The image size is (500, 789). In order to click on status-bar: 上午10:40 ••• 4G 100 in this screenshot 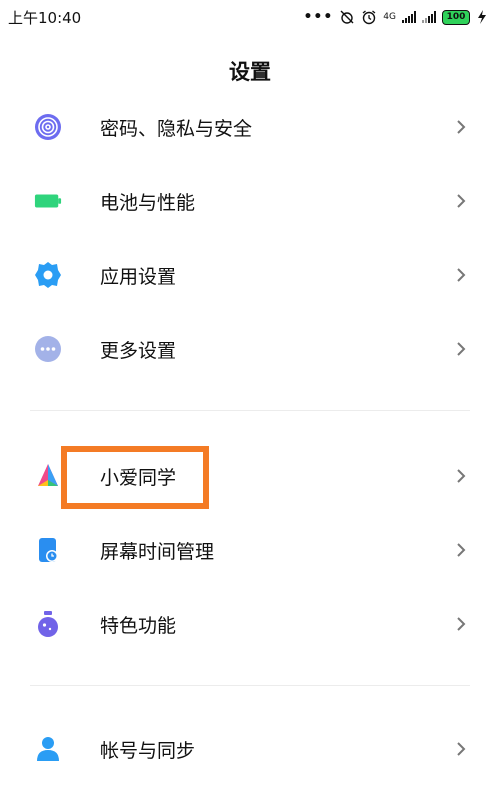, I will do `click(250, 17)`.